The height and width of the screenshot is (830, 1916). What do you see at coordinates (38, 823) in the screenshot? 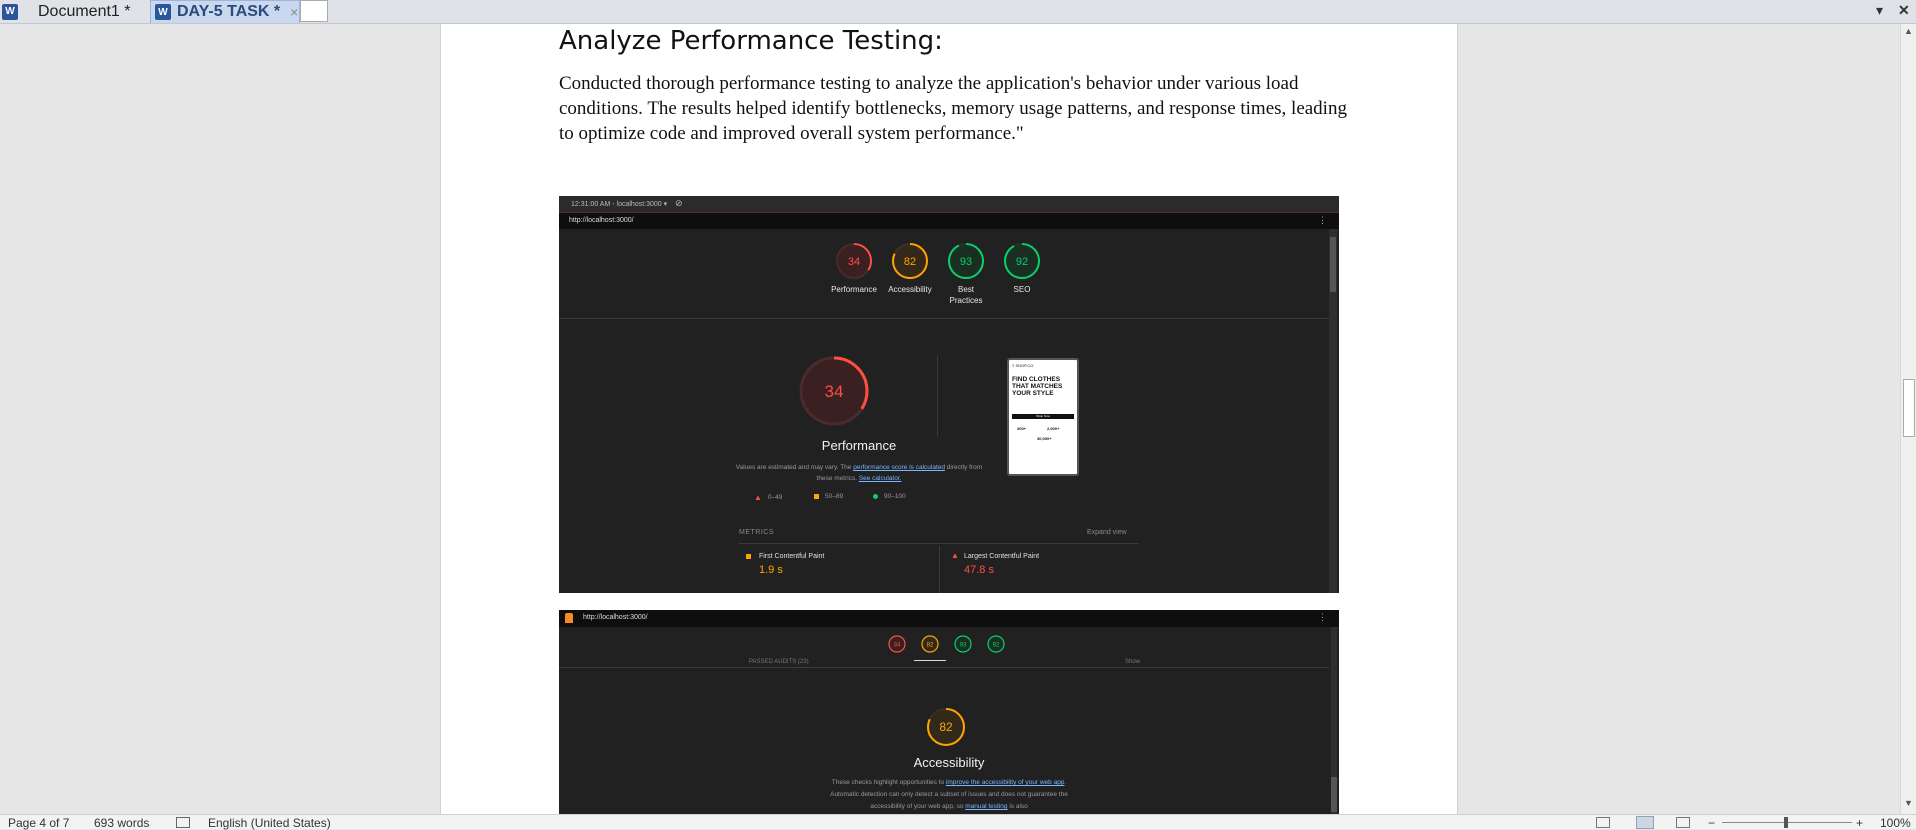
I see `page-count: Page 4 of 7` at bounding box center [38, 823].